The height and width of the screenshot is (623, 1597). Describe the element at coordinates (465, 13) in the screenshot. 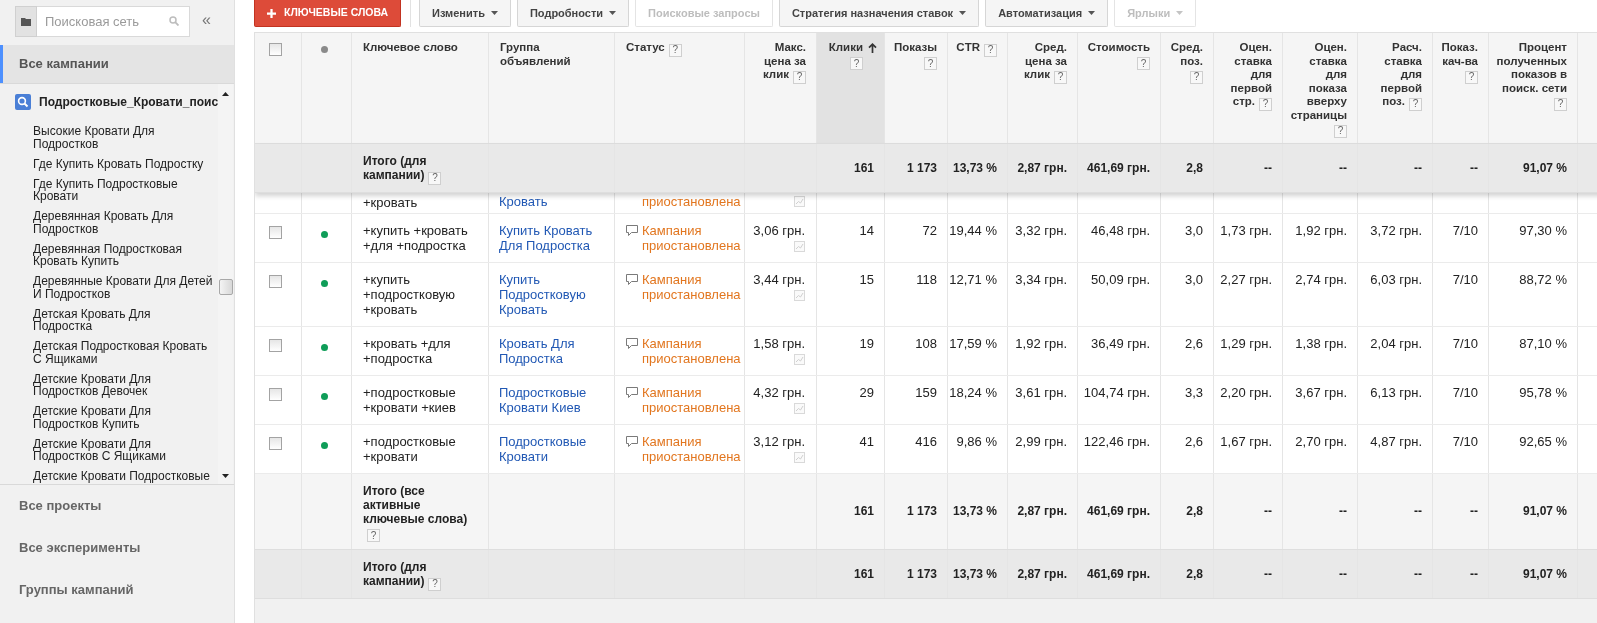

I see `toolbar-button: Изменить` at that location.